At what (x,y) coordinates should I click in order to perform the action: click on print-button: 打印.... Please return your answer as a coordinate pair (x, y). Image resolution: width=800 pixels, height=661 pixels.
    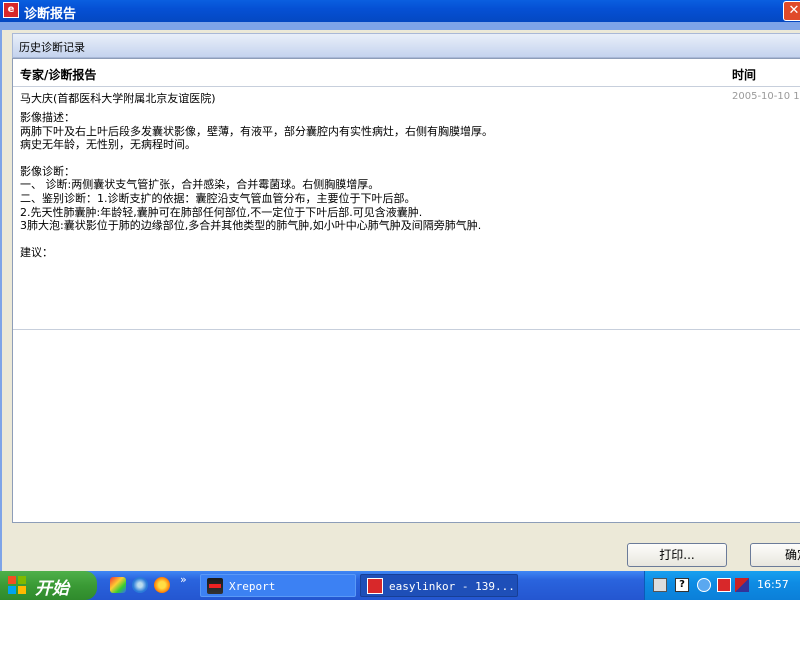
    Looking at the image, I should click on (677, 555).